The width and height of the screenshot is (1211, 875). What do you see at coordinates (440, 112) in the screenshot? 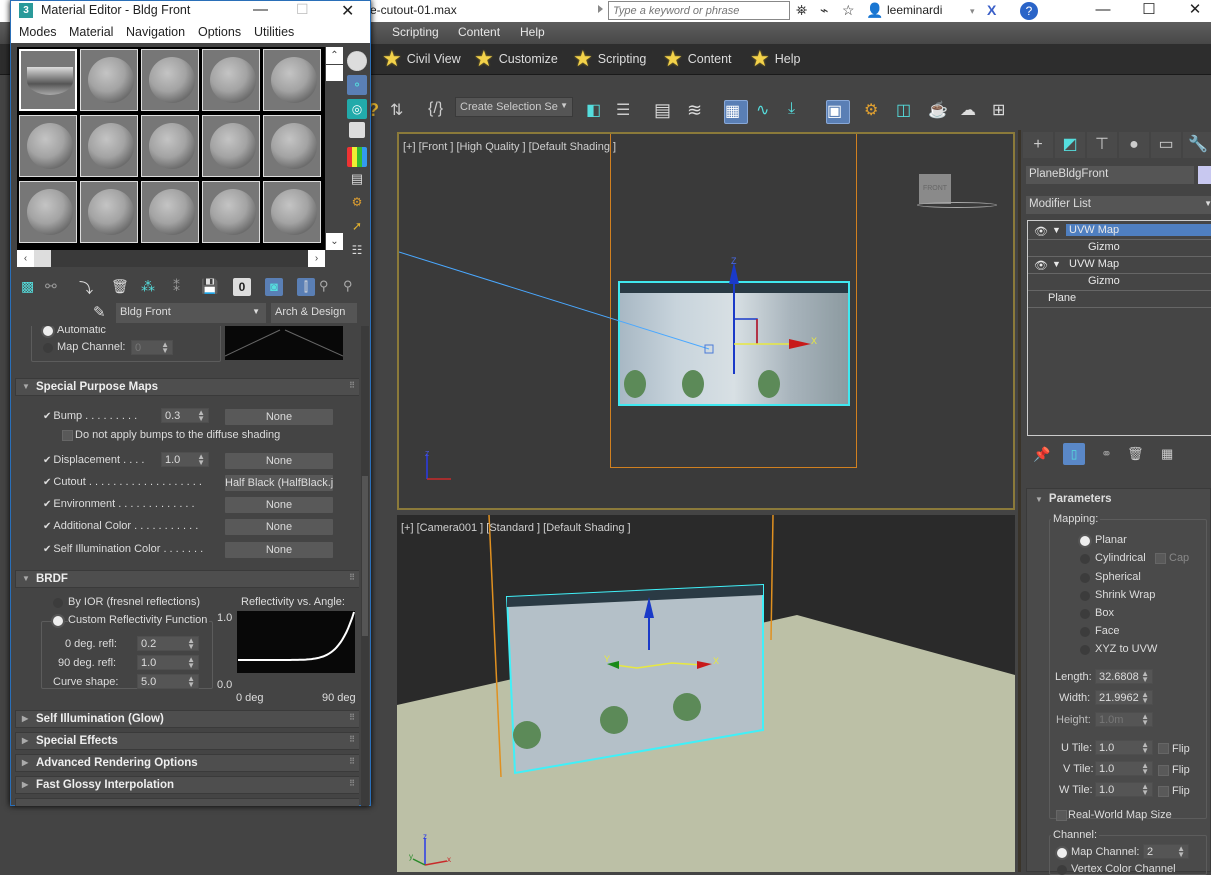
I see `edit-named-selection-icon: {/}` at bounding box center [440, 112].